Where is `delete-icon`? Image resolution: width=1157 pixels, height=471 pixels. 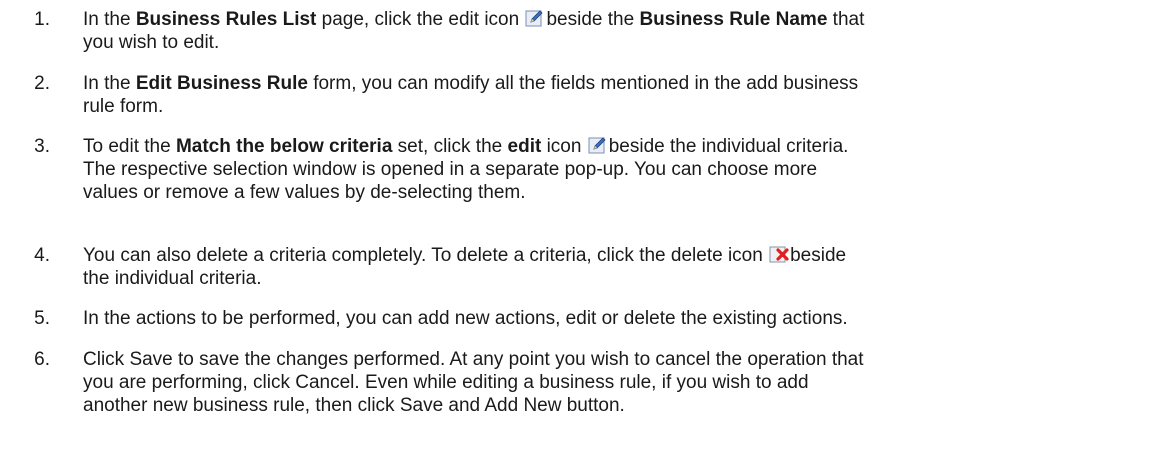
delete-icon is located at coordinates (779, 254).